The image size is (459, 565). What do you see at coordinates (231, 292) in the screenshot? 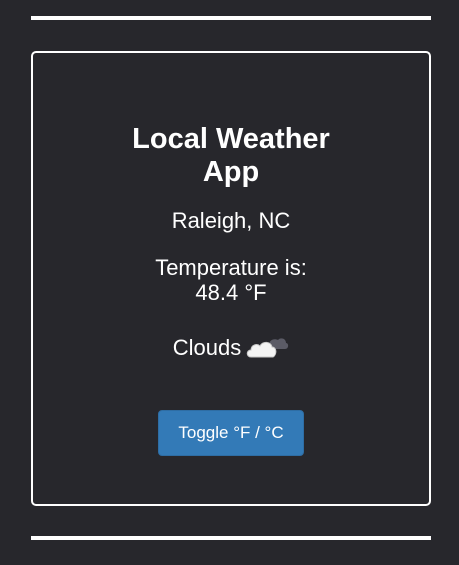
I see `temperature-value: 48.4 °F` at bounding box center [231, 292].